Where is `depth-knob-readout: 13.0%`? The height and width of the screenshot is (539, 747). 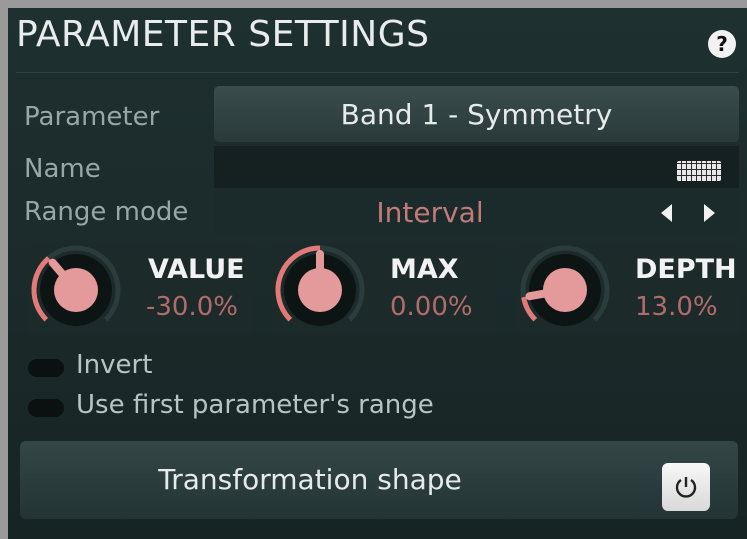 depth-knob-readout: 13.0% is located at coordinates (676, 307).